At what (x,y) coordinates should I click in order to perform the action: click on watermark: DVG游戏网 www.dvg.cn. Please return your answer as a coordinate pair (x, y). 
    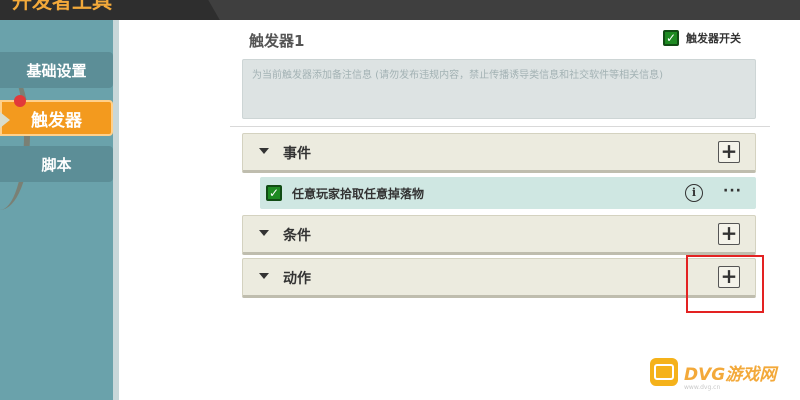
    Looking at the image, I should click on (713, 374).